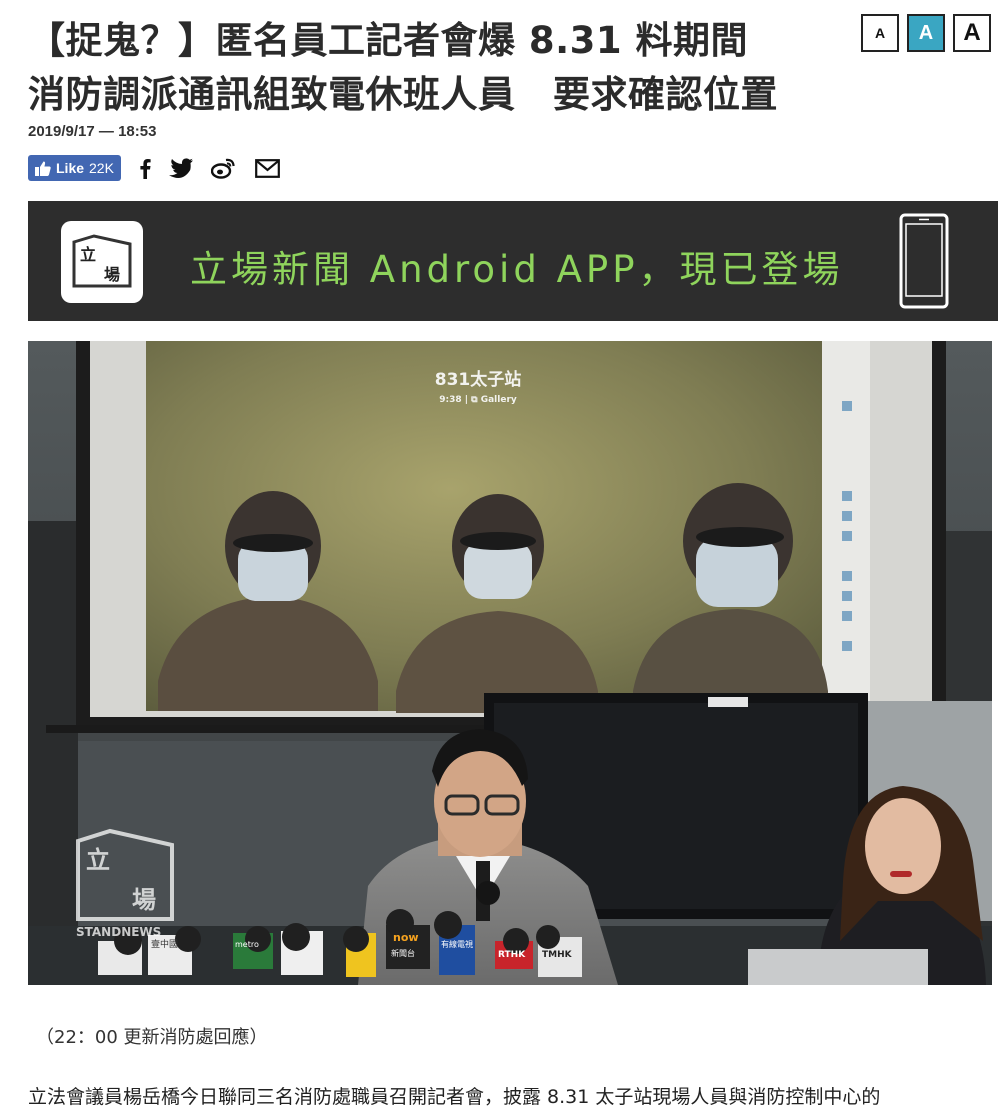 The width and height of the screenshot is (998, 1120). What do you see at coordinates (403, 94) in the screenshot?
I see `title-line-2: 消防調派通訊組致電休班人員 要求確認位置` at bounding box center [403, 94].